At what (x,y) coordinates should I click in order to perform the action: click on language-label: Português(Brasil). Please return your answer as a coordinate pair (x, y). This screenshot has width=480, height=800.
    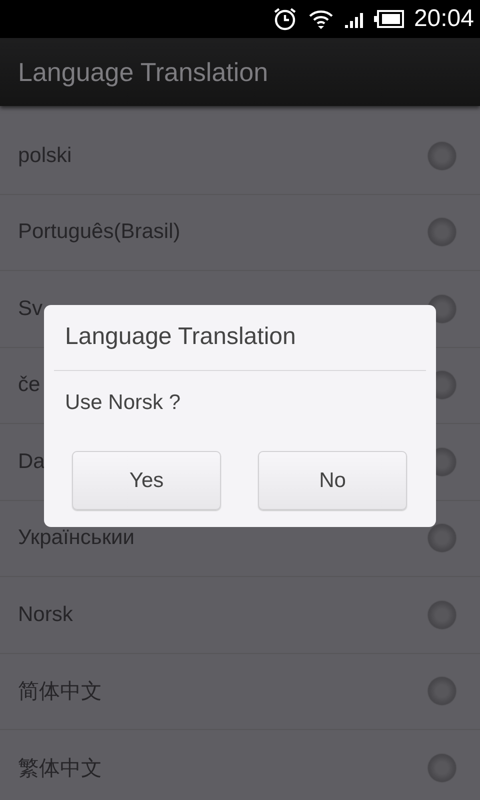
    Looking at the image, I should click on (99, 232).